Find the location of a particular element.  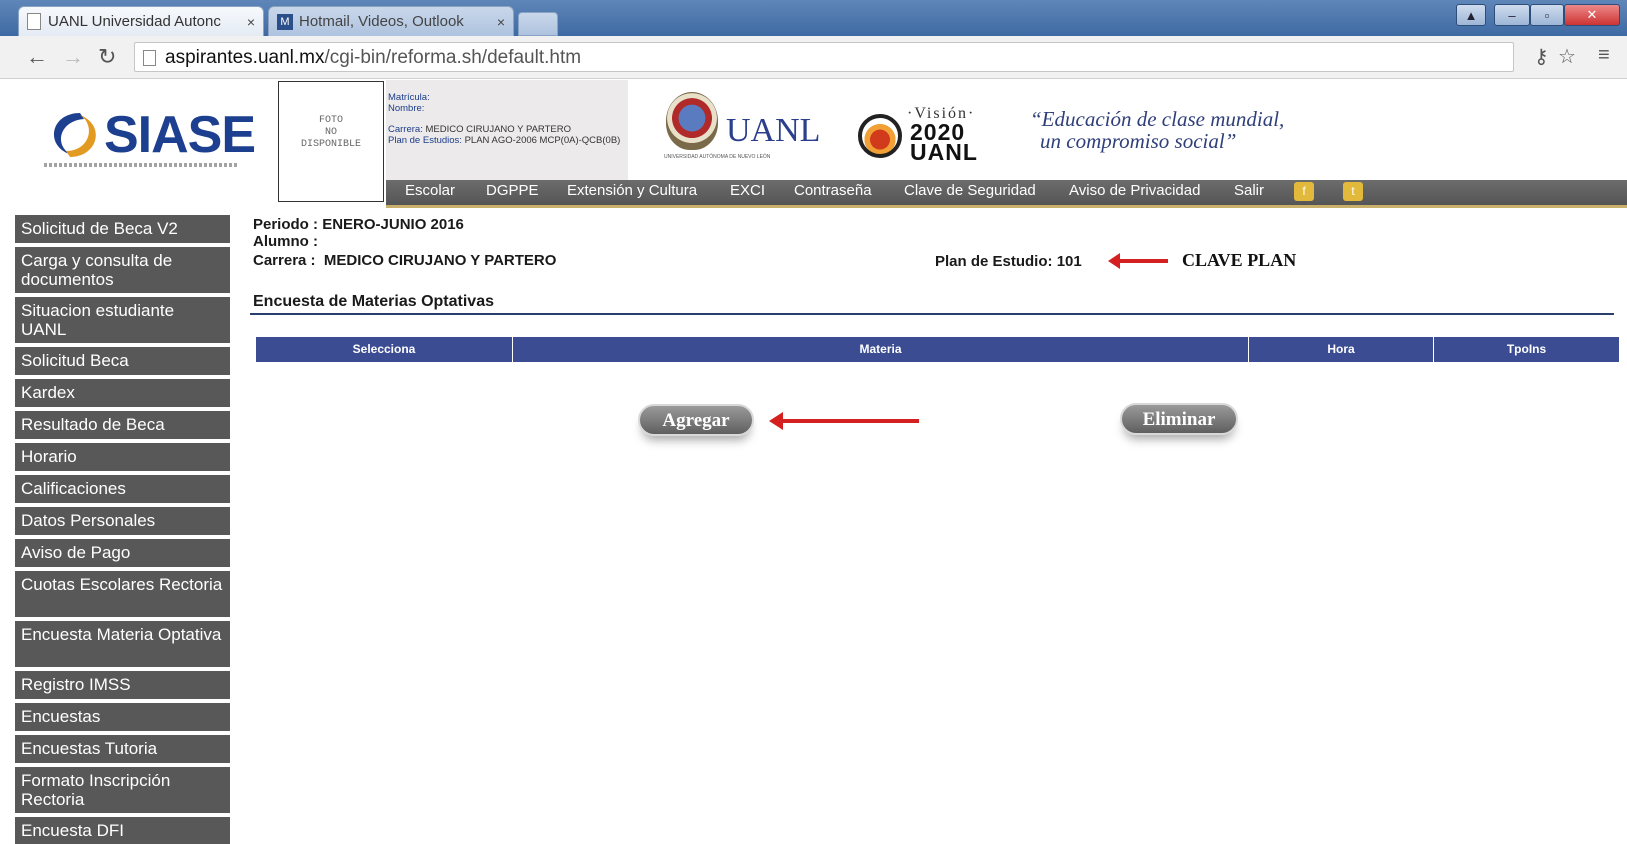

plan-value: PLAN AGO-2006 MCP(0A)-QCB(0B) is located at coordinates (542, 140).